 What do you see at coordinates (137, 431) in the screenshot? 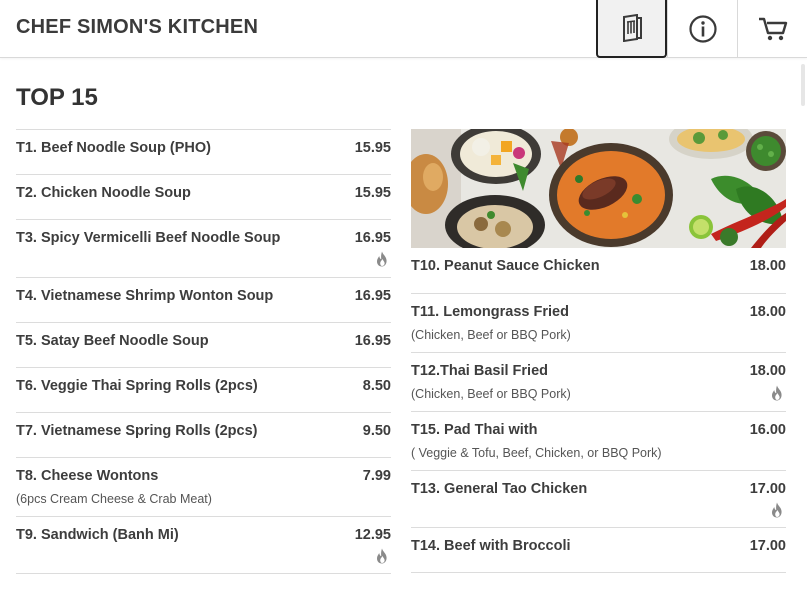
I see `item-name: T7. Vietnamese Spring Rolls (2pcs)` at bounding box center [137, 431].